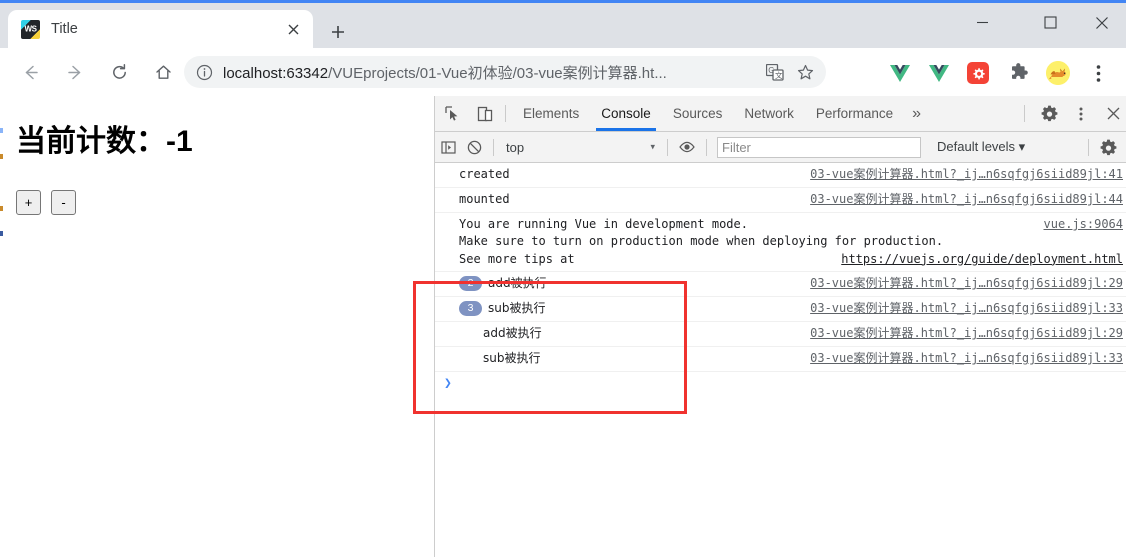 The image size is (1126, 557). Describe the element at coordinates (819, 147) in the screenshot. I see `console-filter-input: Filter` at that location.